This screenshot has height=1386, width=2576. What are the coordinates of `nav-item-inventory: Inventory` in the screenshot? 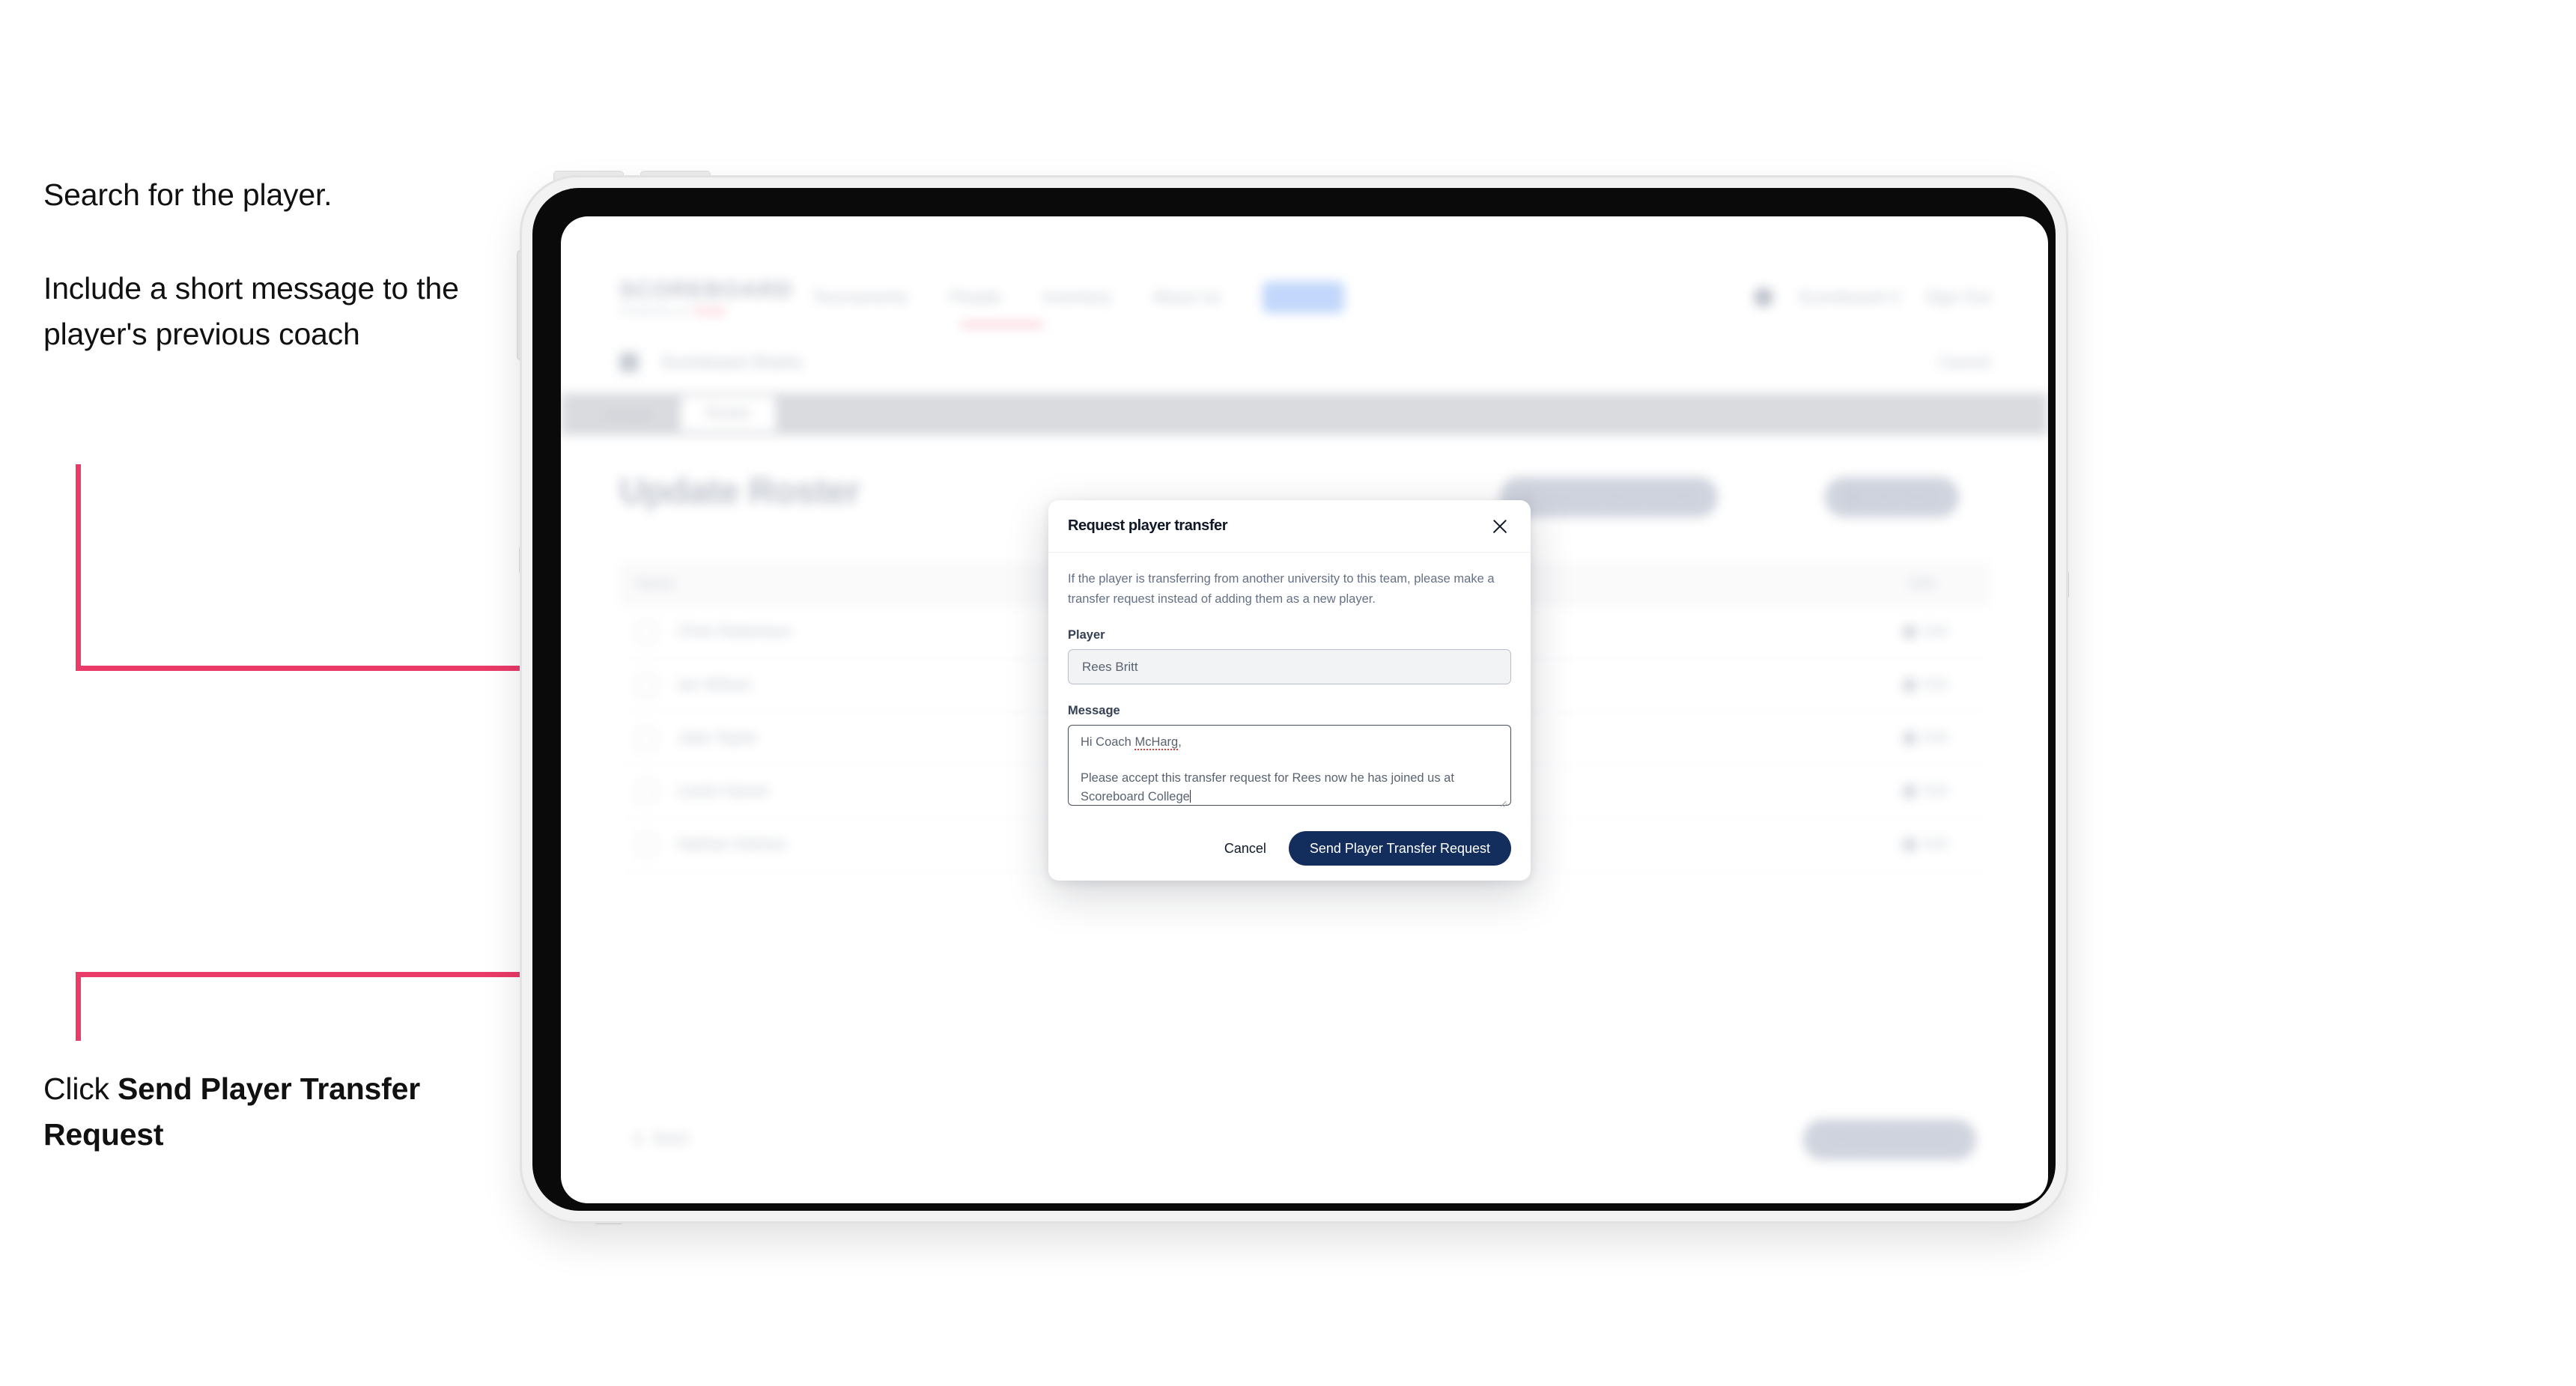 It's located at (1077, 297).